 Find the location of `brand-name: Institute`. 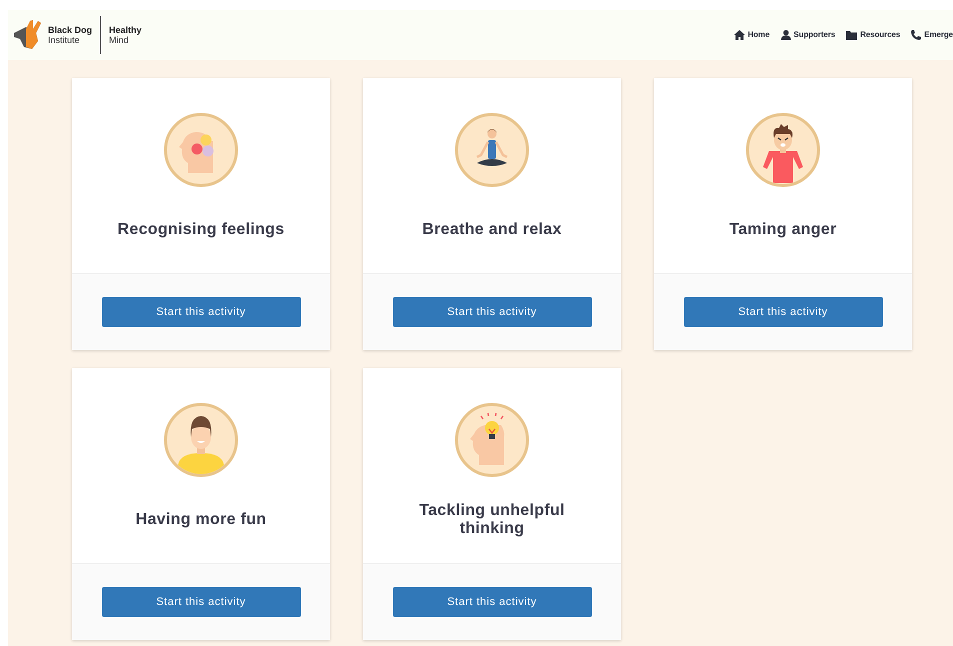

brand-name: Institute is located at coordinates (64, 40).